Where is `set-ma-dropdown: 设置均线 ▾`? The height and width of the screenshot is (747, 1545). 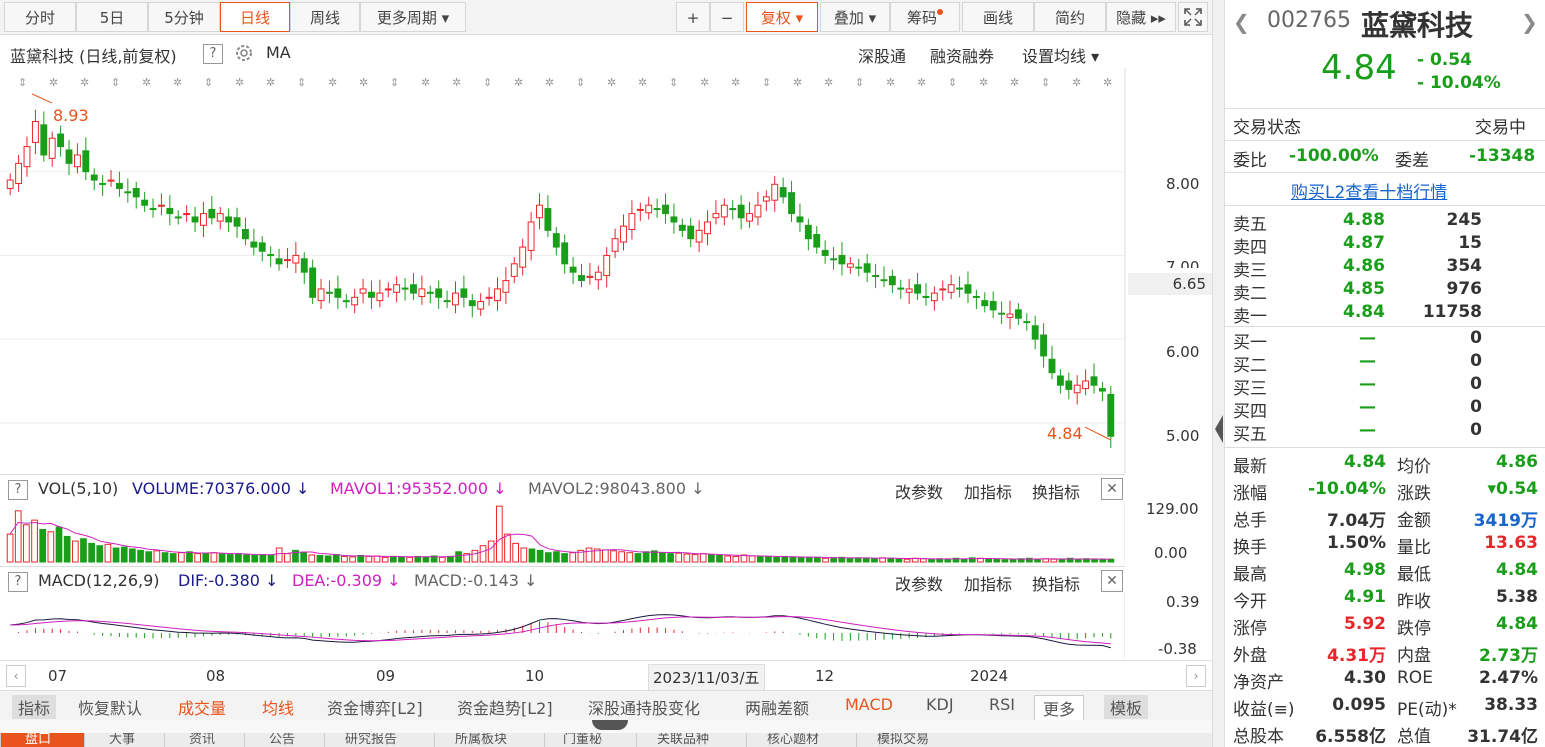
set-ma-dropdown: 设置均线 ▾ is located at coordinates (1060, 55).